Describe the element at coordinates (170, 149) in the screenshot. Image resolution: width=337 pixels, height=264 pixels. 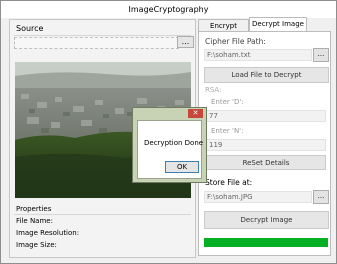
I see `dialog-body: Decryption Done OK` at that location.